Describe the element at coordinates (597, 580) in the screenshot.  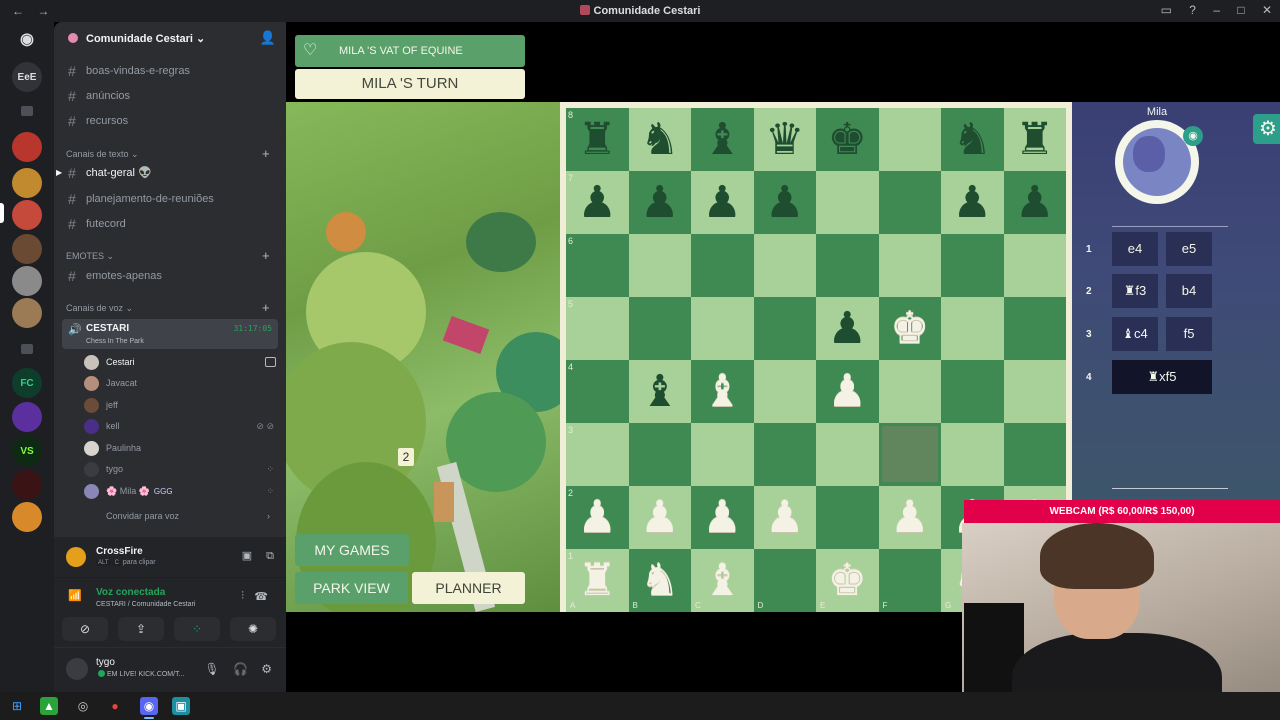
I see `white-rook-piece: ♜` at that location.